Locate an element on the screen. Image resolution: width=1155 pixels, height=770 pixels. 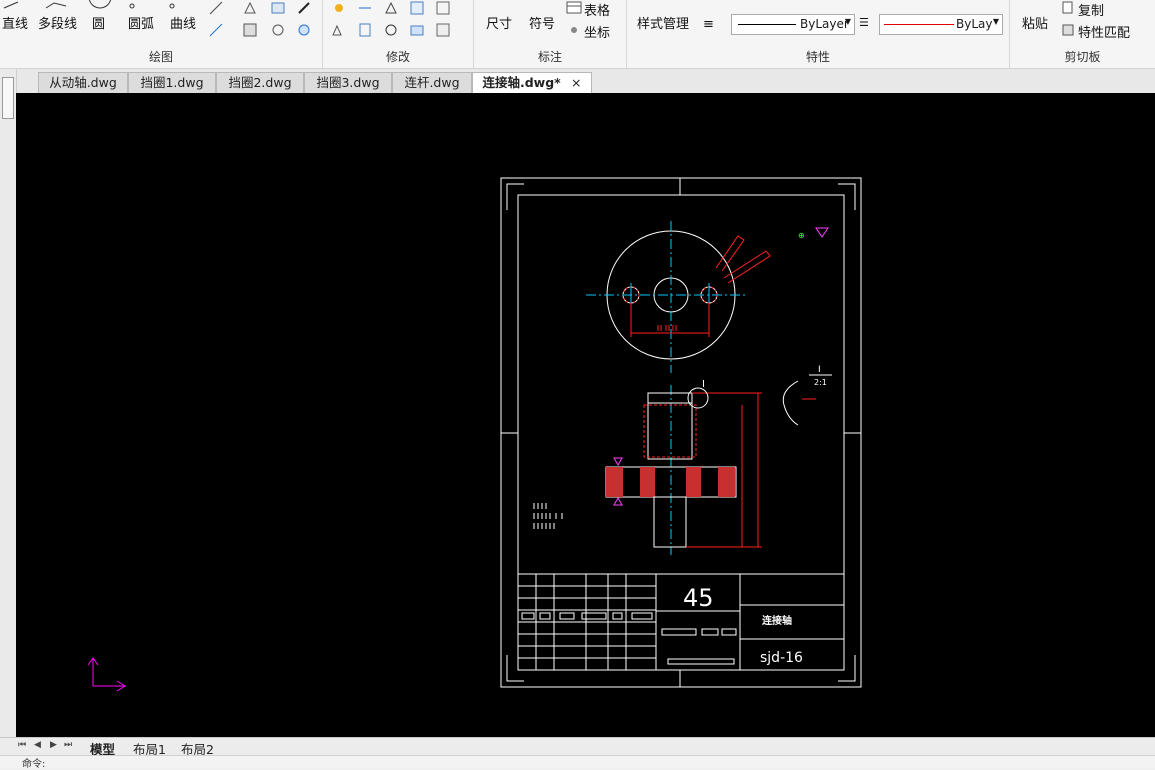
point-icon is located at coordinates (304, 8).